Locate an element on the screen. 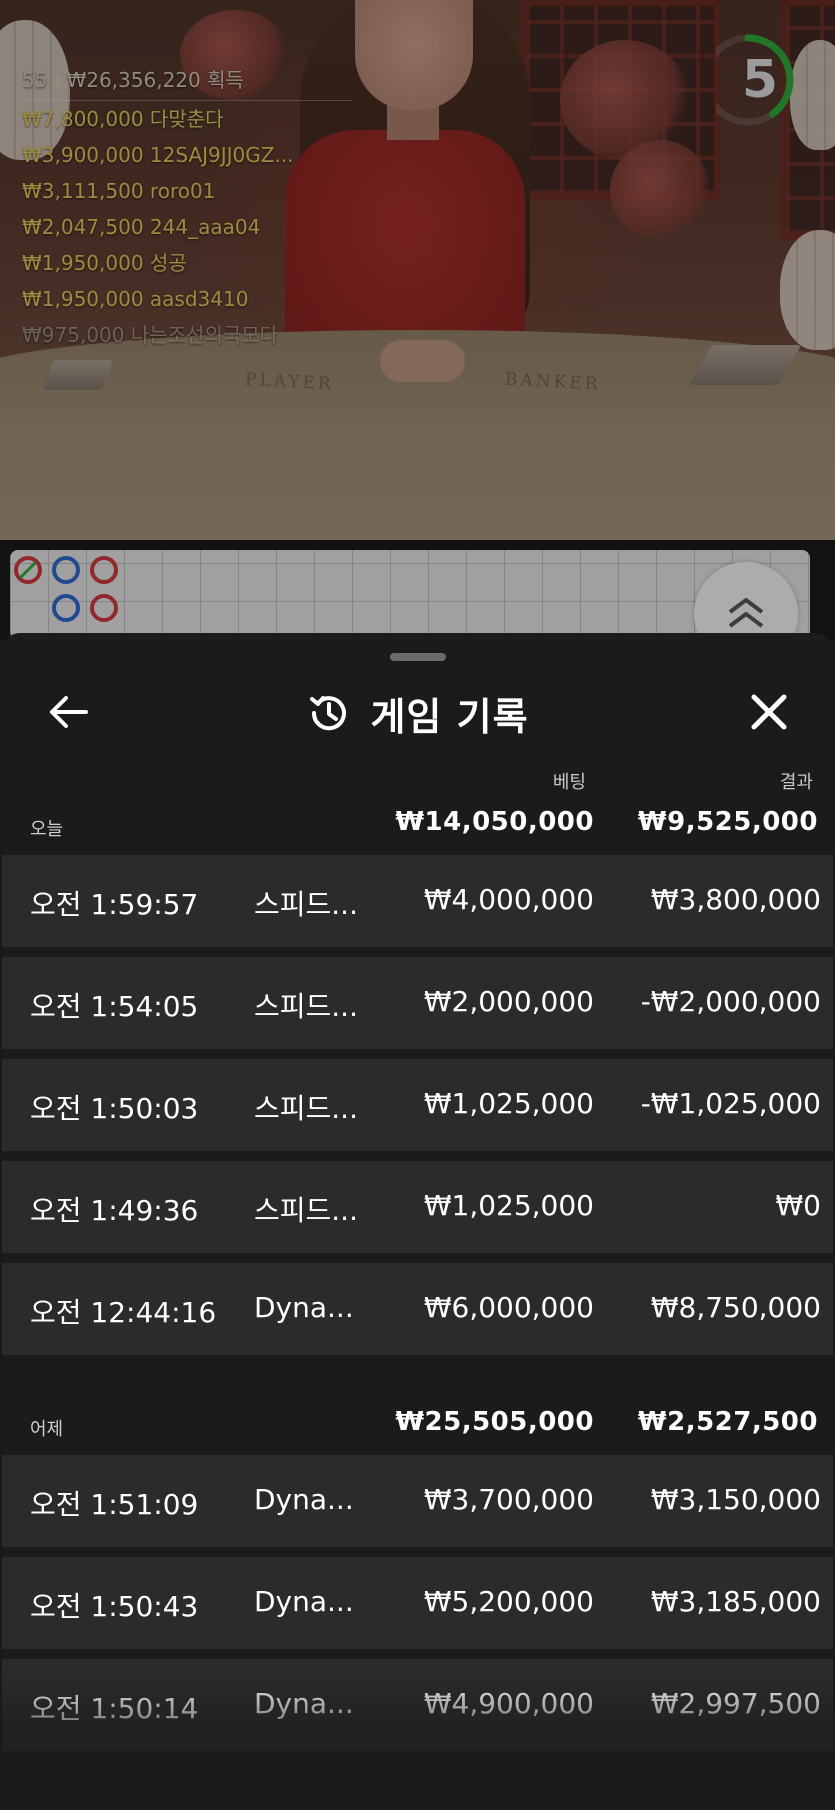 This screenshot has height=1810, width=835. bet-column-header: 베팅 is located at coordinates (569, 782).